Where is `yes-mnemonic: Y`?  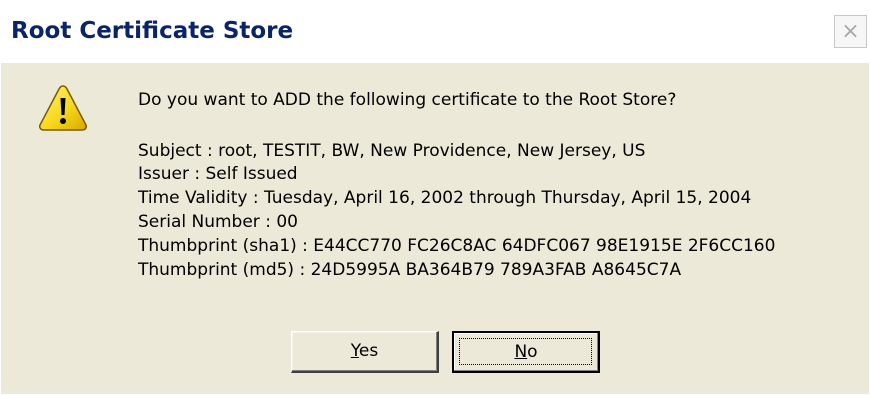
yes-mnemonic: Y is located at coordinates (354, 351).